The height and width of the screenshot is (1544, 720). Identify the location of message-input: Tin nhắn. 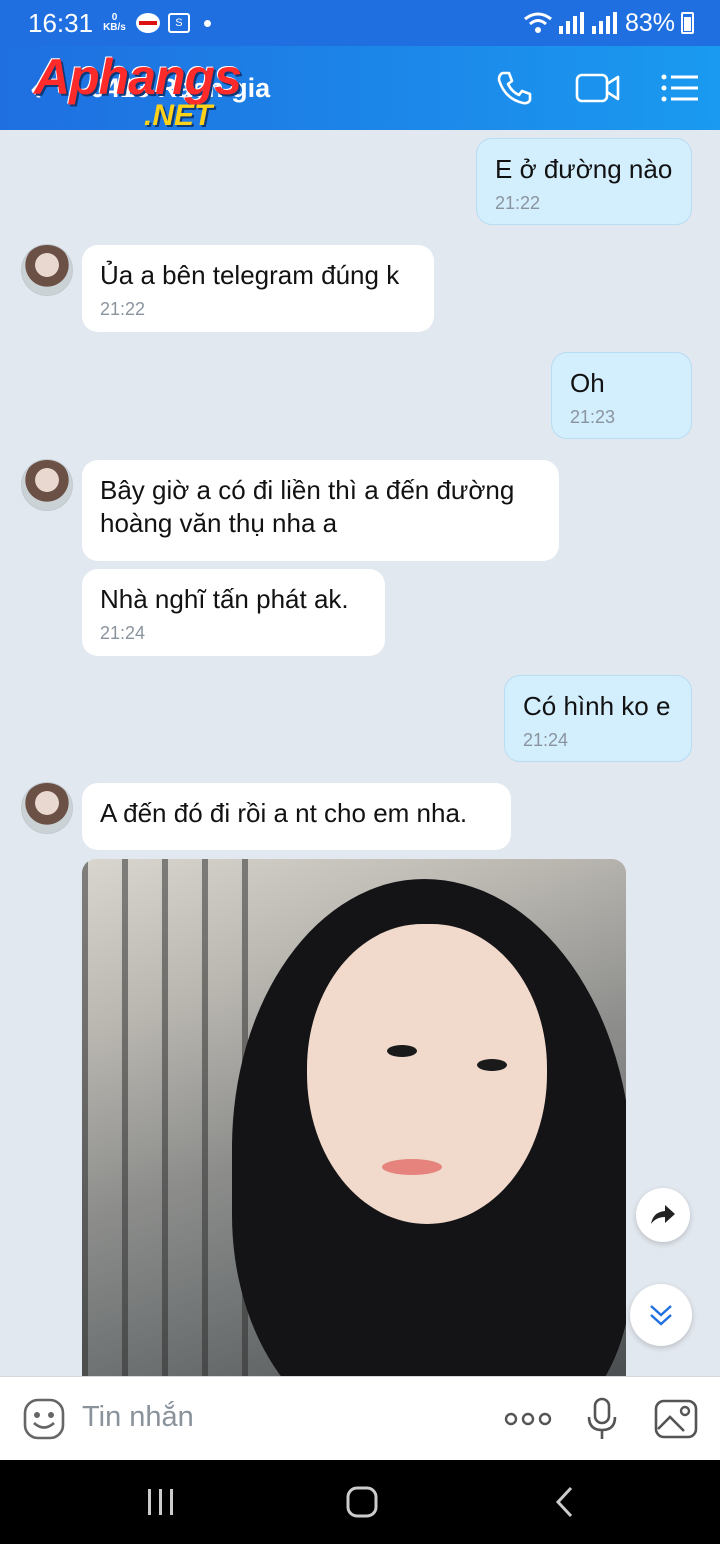
(138, 1417).